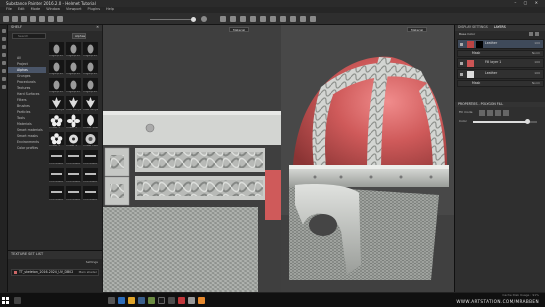  Describe the element at coordinates (527, 3) in the screenshot. I see `window-controls: – ▢ ✕` at that location.